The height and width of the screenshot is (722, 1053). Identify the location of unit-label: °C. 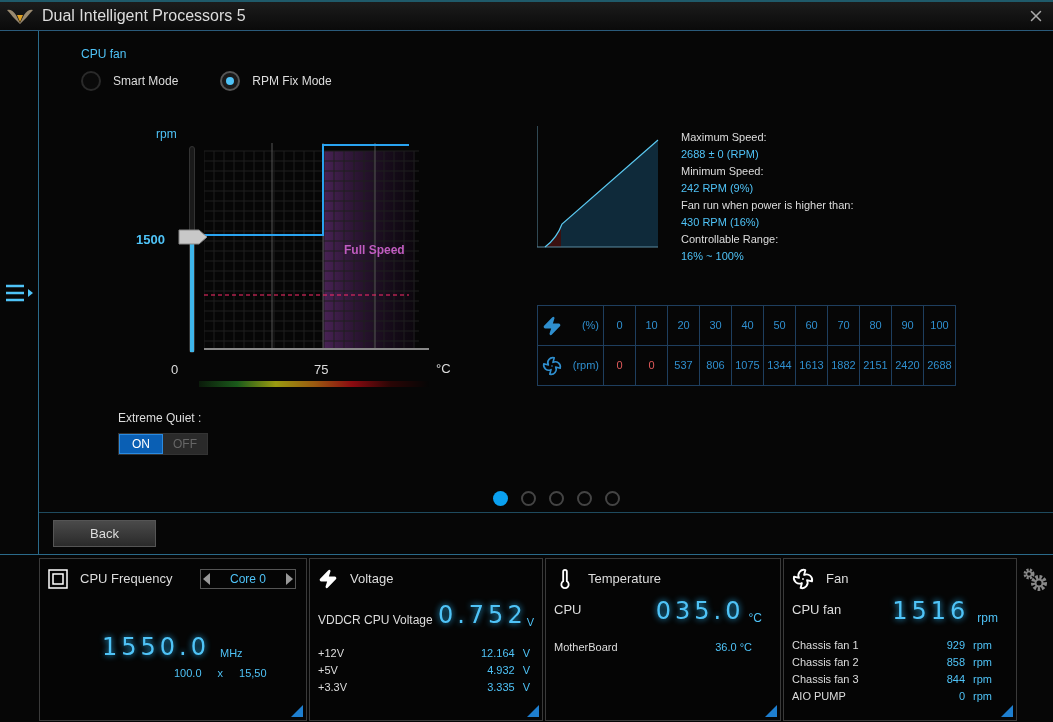
(755, 618).